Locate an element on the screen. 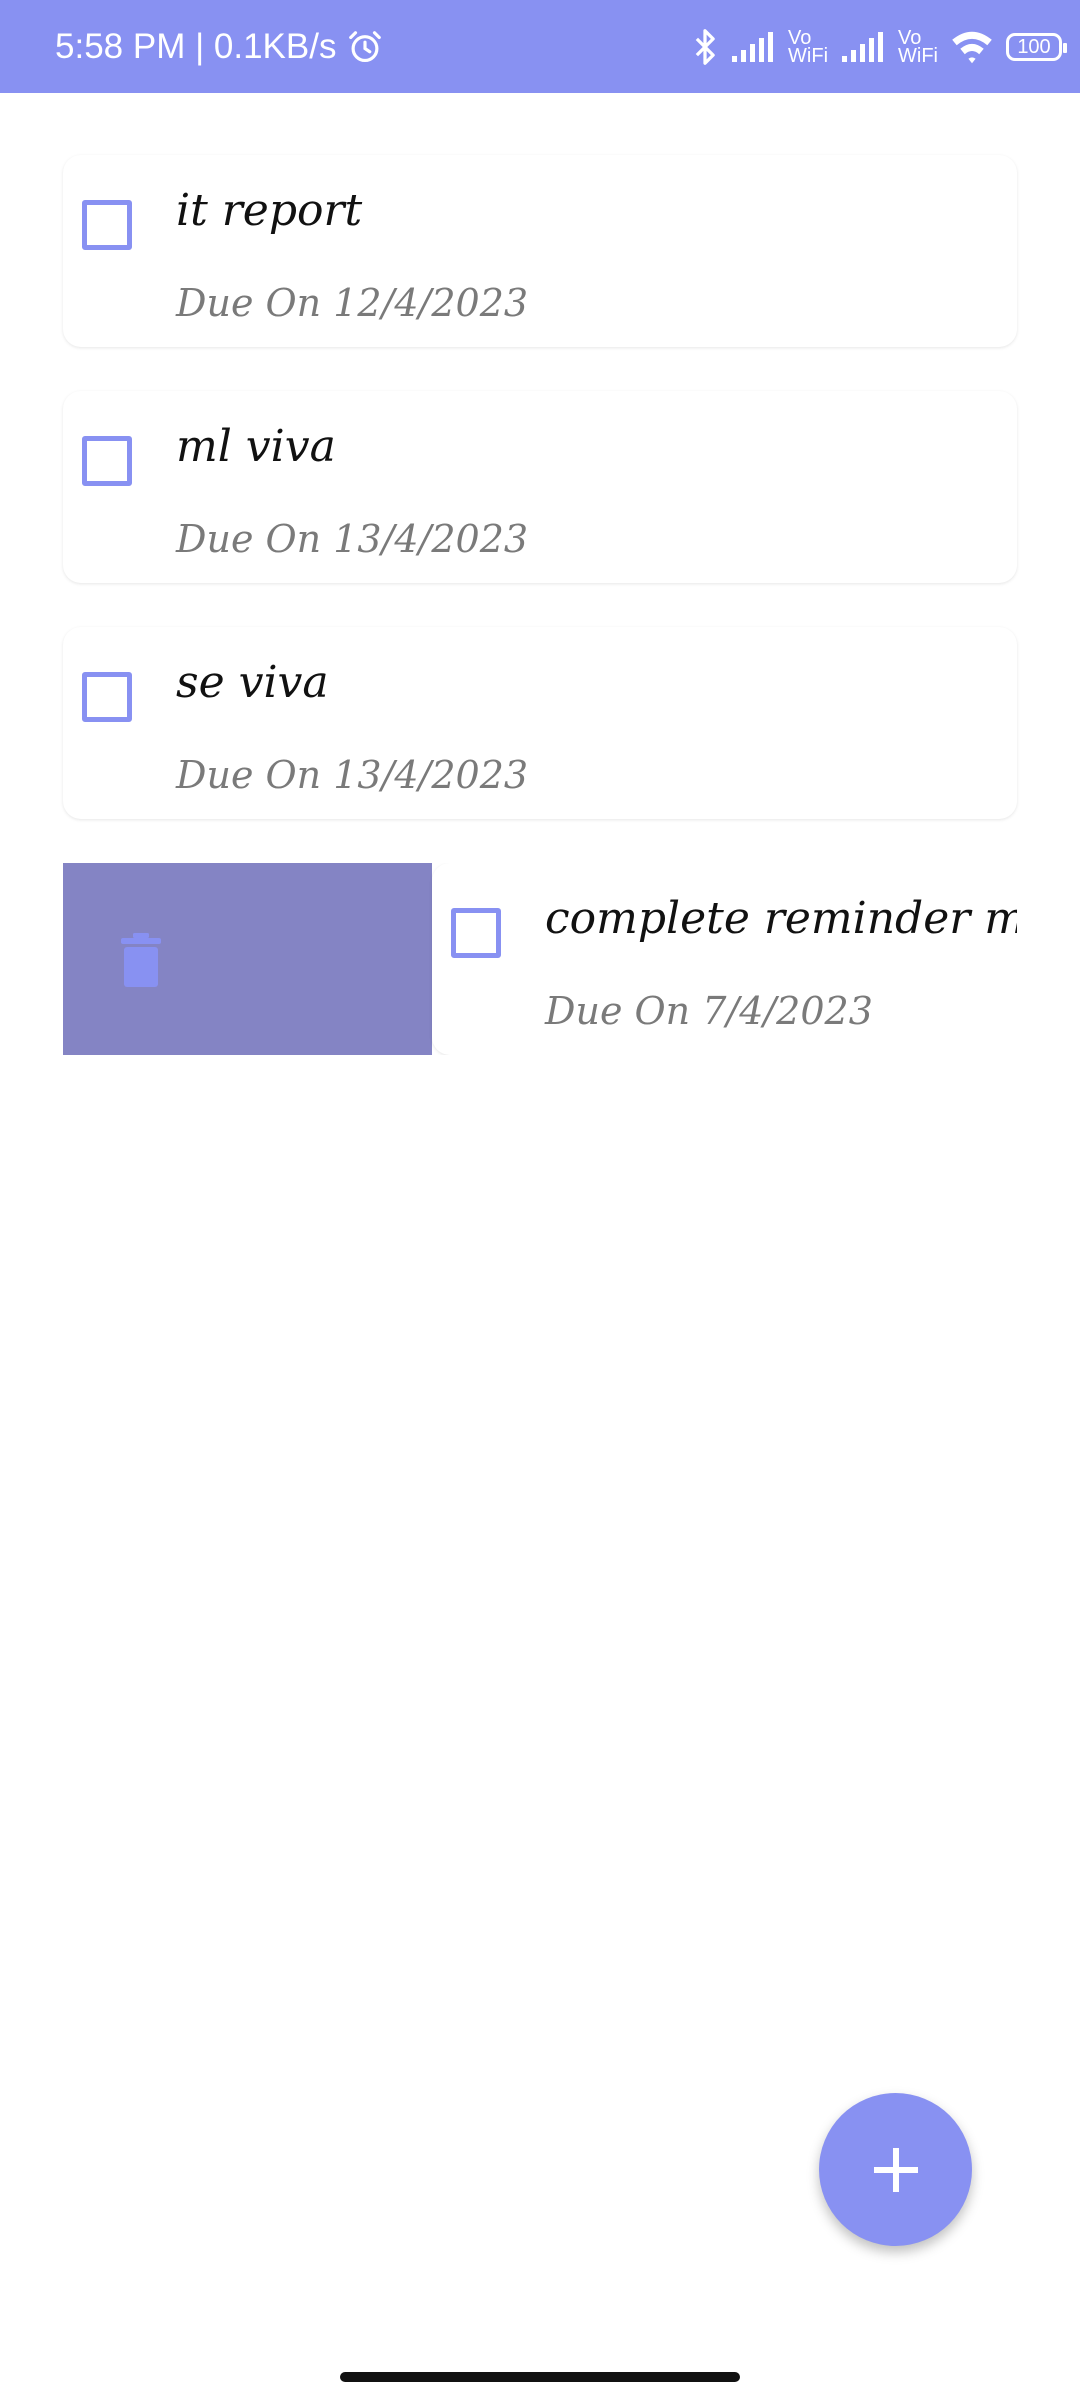 The image size is (1080, 2400). trash-icon is located at coordinates (141, 960).